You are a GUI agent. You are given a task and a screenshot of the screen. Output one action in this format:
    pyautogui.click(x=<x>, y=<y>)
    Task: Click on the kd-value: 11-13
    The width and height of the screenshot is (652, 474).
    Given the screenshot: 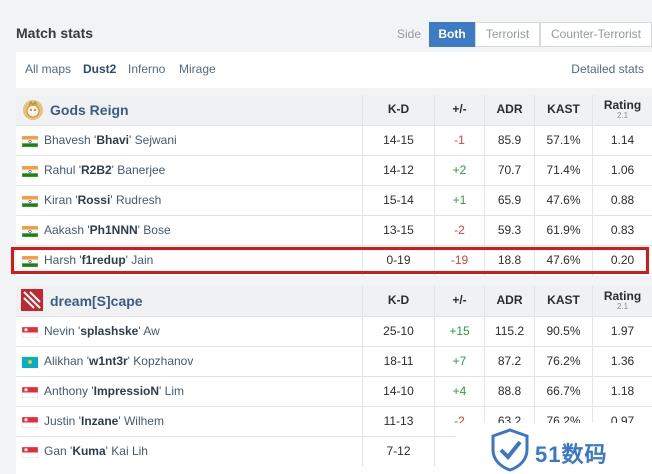 What is the action you would take?
    pyautogui.click(x=398, y=422)
    